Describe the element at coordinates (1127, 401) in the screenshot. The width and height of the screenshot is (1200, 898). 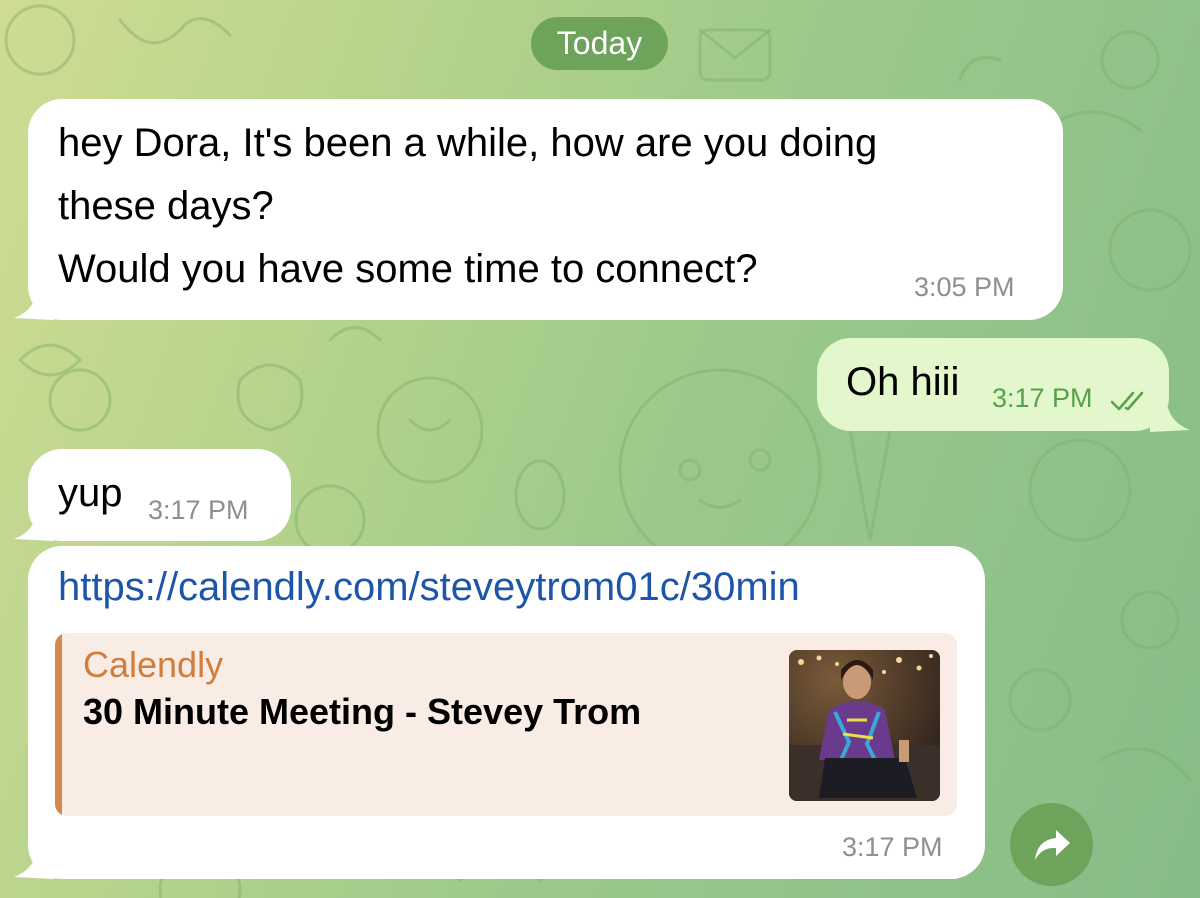
I see `double-check-icon` at that location.